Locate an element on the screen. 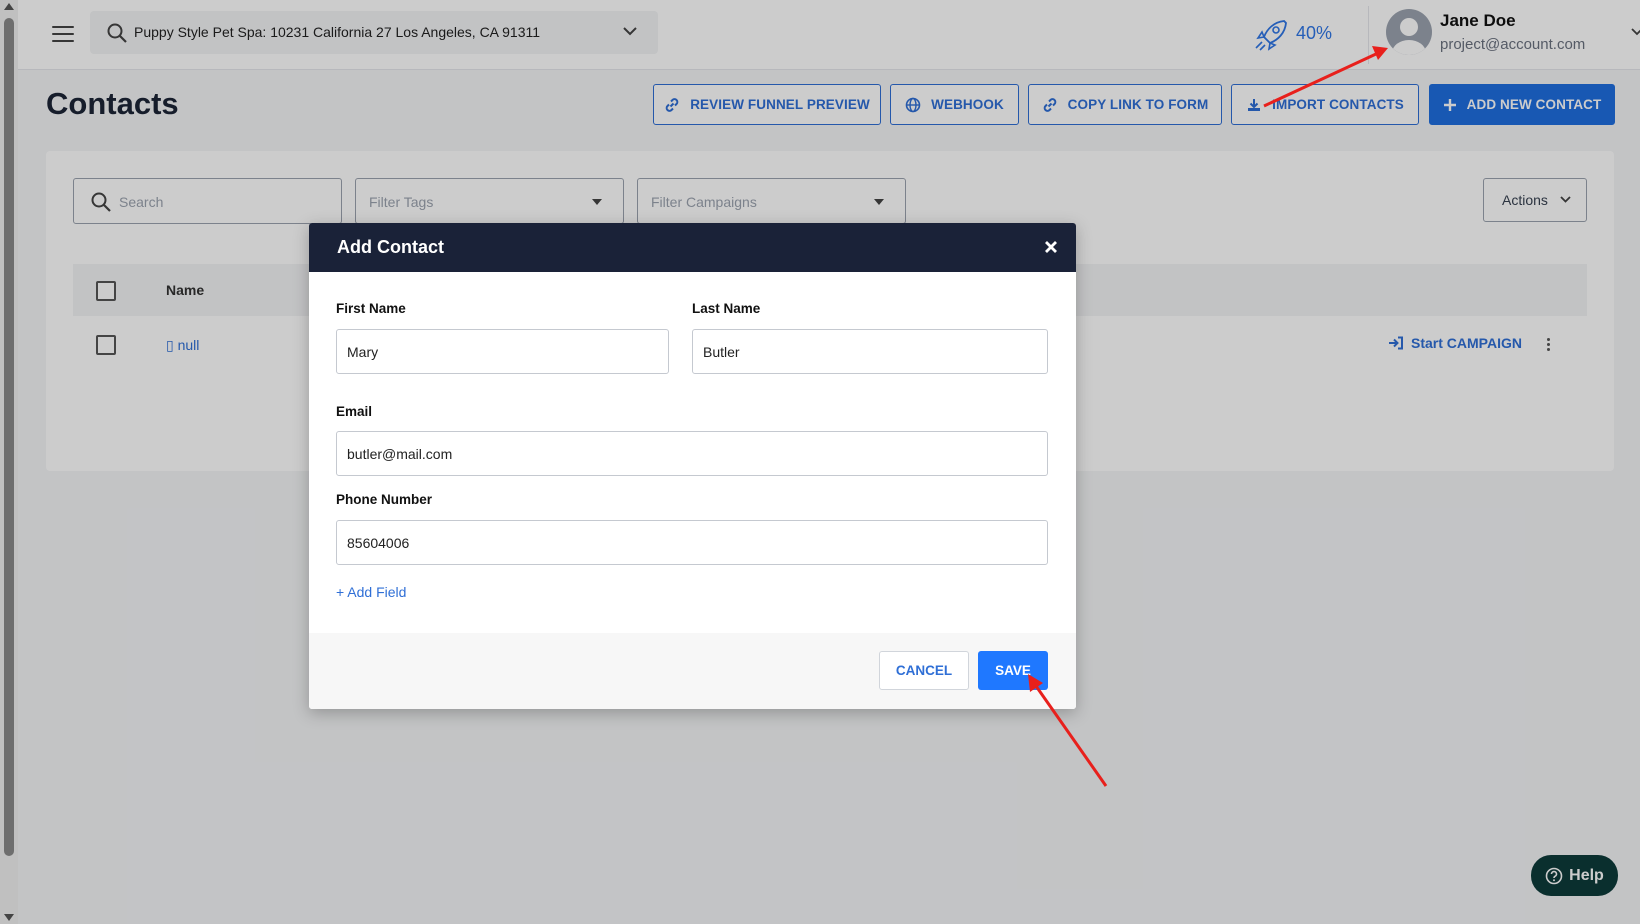 The width and height of the screenshot is (1640, 924). phone-number-field is located at coordinates (692, 542).